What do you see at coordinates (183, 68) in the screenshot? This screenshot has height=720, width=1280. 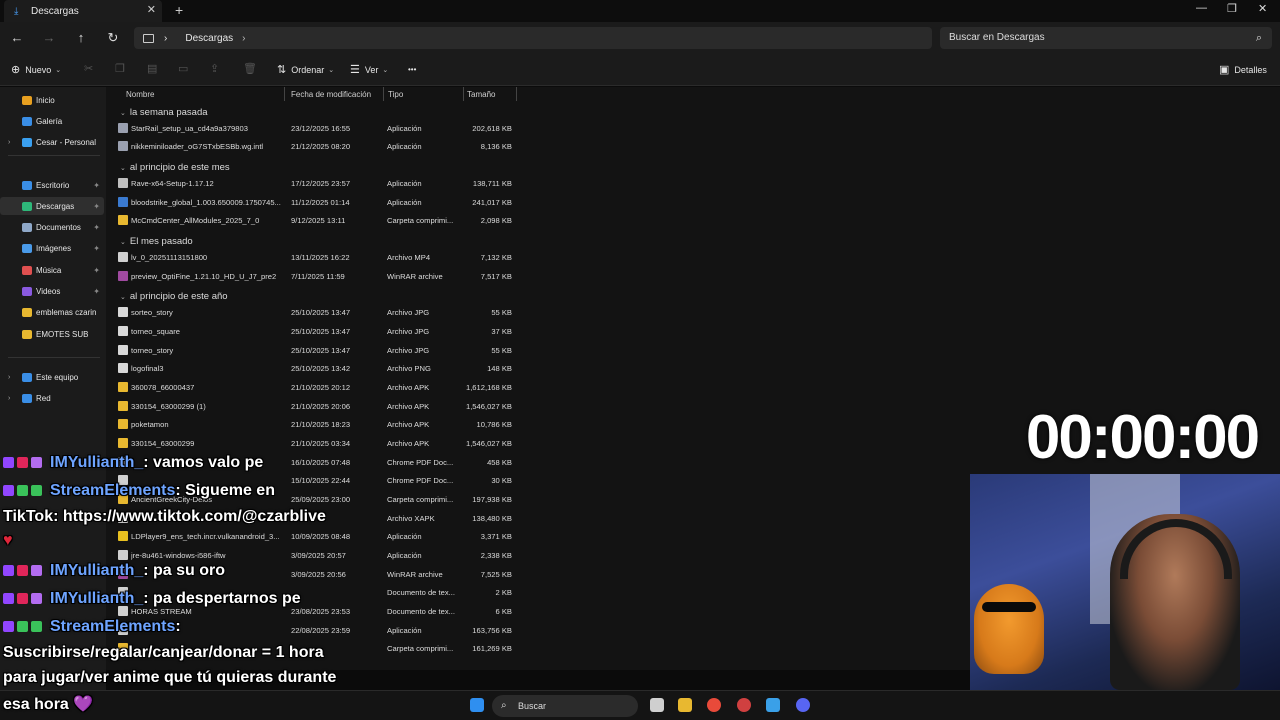 I see `rename-icon: ▭` at bounding box center [183, 68].